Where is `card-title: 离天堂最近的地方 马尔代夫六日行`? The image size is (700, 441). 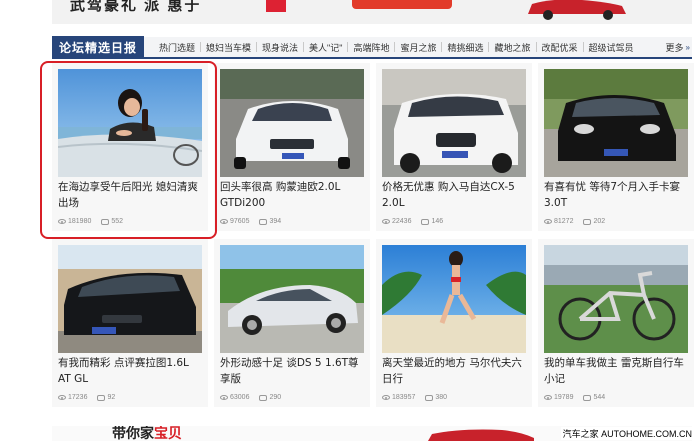 card-title: 离天堂最近的地方 马尔代夫六日行 is located at coordinates (455, 371).